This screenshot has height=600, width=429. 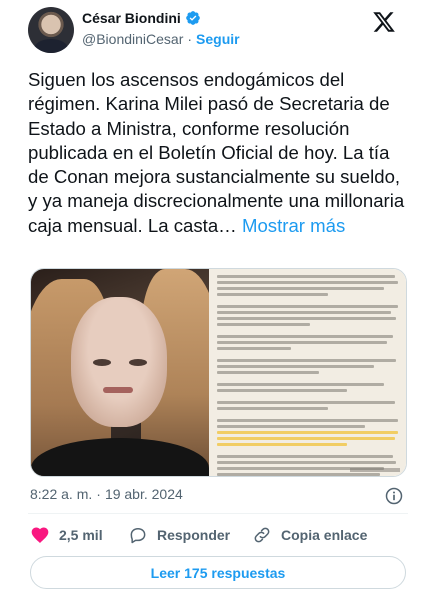 I want to click on like-button: 2,5 mil, so click(x=66, y=535).